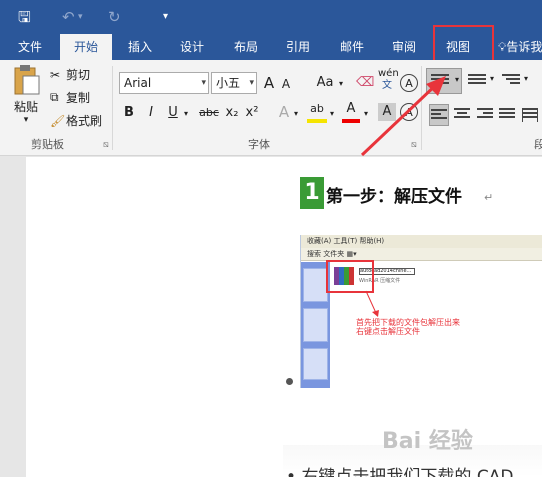  Describe the element at coordinates (489, 197) in the screenshot. I see `paragraph-mark: ↵` at that location.